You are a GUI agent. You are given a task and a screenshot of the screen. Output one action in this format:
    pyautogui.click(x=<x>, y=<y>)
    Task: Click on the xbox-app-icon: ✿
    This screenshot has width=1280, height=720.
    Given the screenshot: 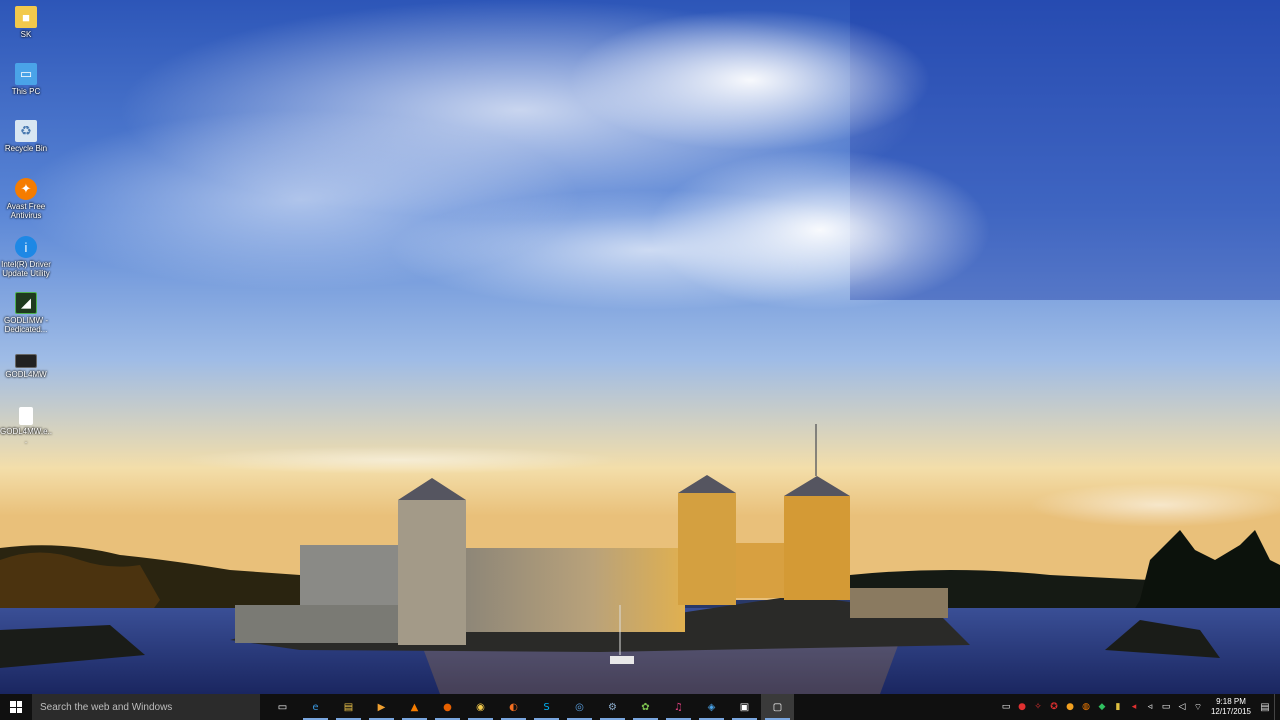 What is the action you would take?
    pyautogui.click(x=645, y=707)
    